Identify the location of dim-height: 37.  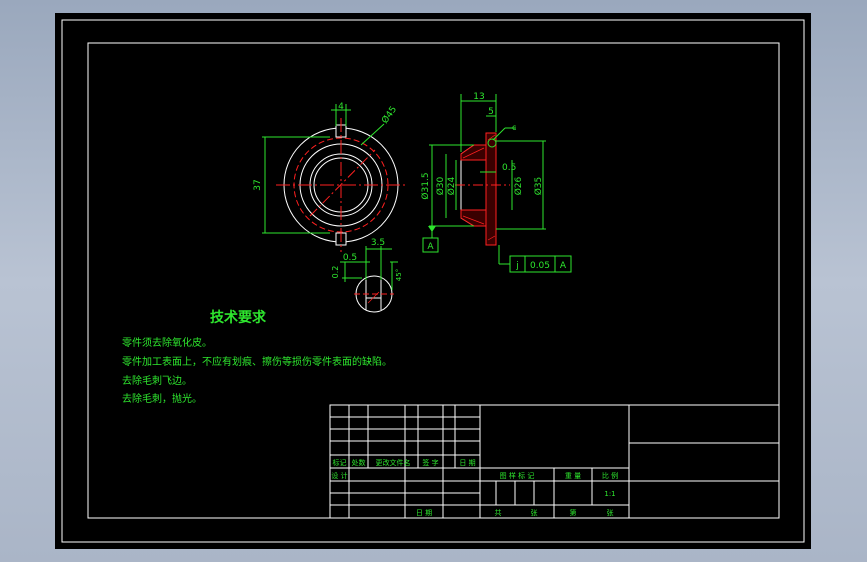
(258, 184).